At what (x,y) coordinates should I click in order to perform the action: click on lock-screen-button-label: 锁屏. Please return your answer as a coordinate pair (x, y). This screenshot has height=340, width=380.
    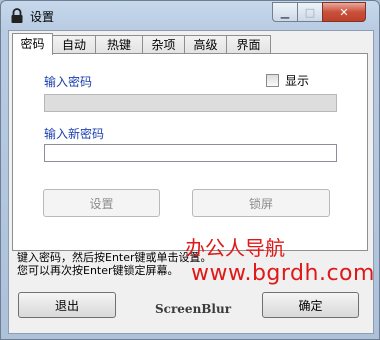
    Looking at the image, I should click on (260, 203).